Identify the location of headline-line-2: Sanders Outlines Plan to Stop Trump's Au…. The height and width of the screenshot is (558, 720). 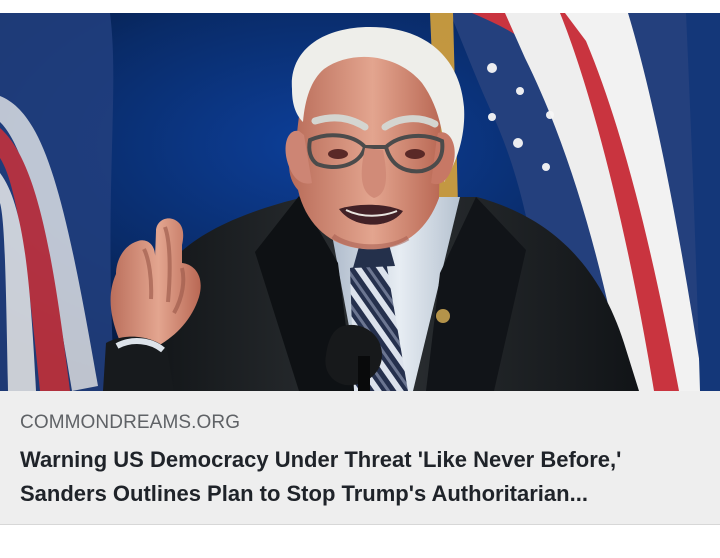
(304, 493).